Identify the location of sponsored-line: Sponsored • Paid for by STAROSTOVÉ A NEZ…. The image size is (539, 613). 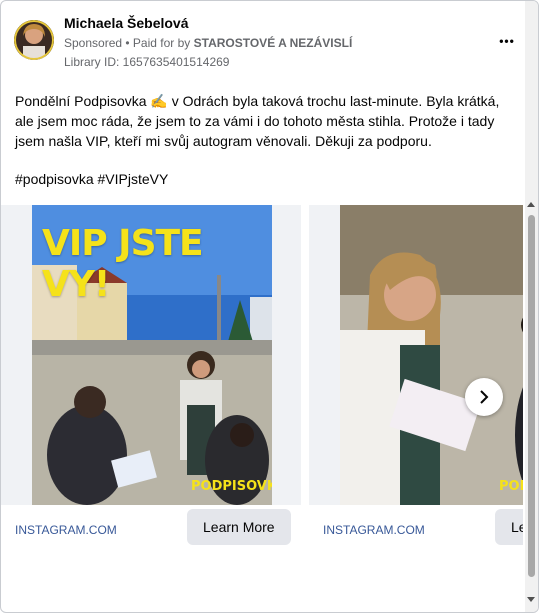
(208, 43).